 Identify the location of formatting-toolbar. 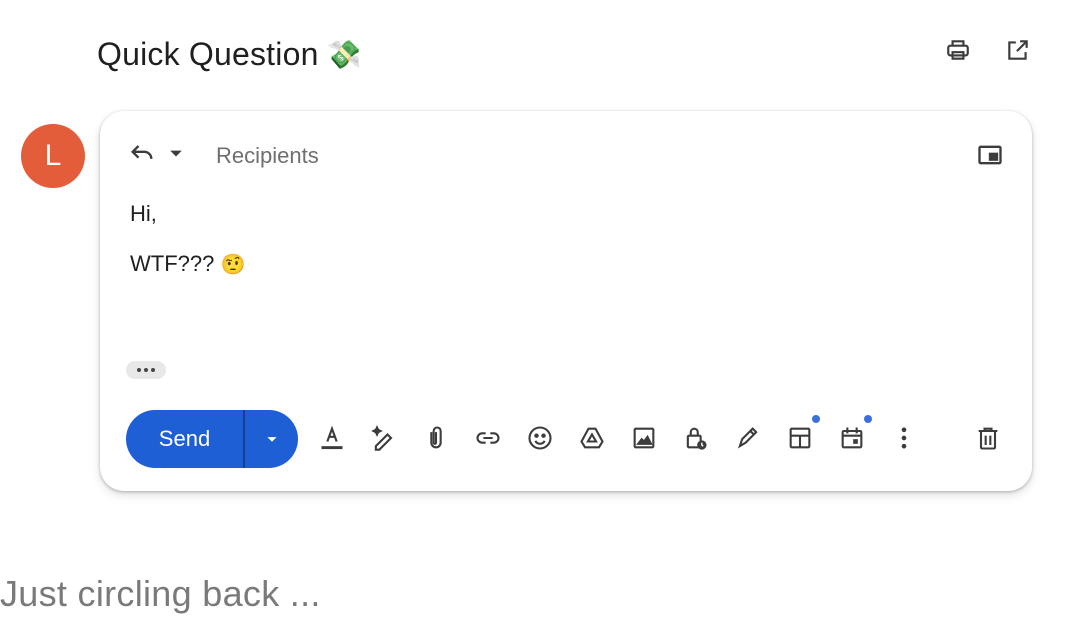
(618, 435).